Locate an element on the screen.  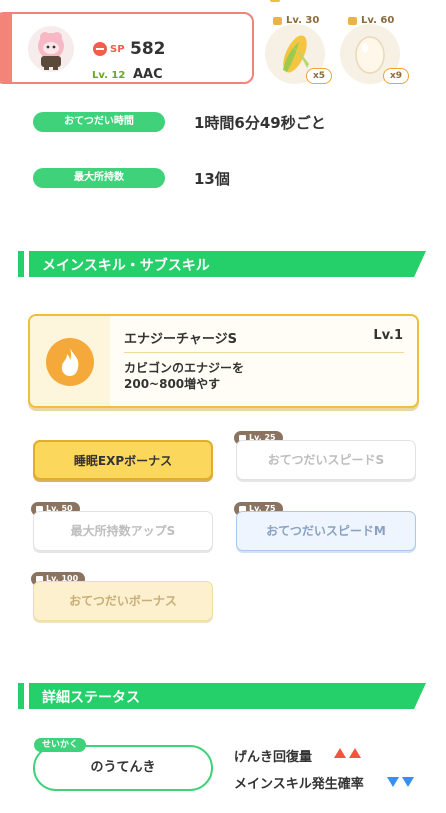
pokemon-avatar is located at coordinates (51, 49).